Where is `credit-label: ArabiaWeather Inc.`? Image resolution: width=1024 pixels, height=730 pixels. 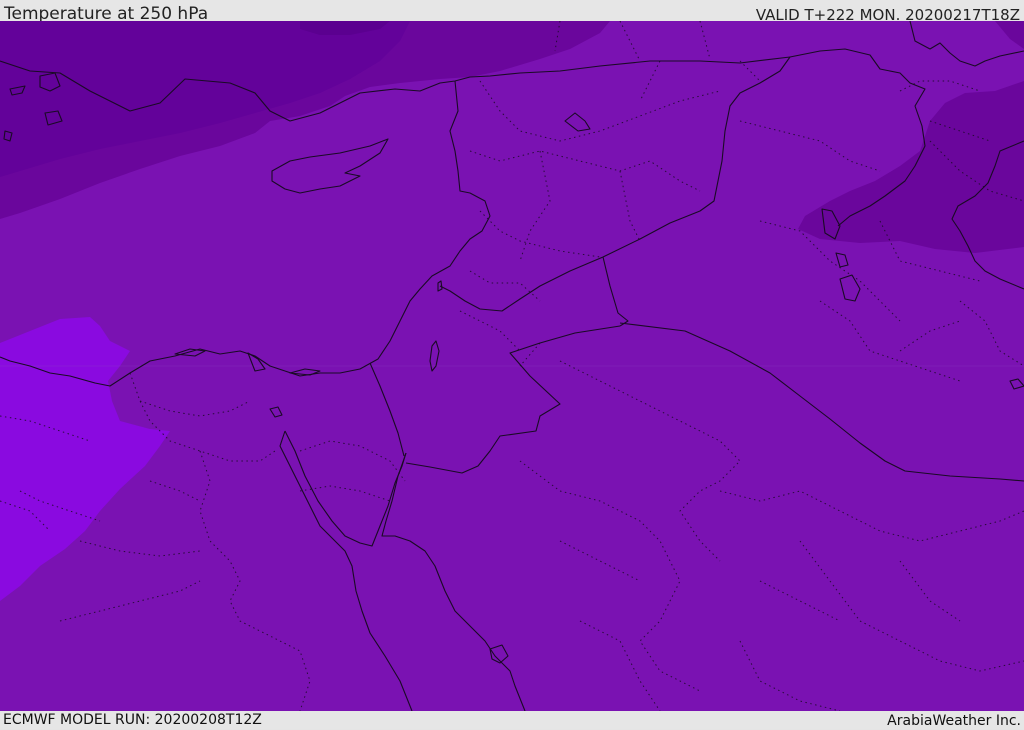
credit-label: ArabiaWeather Inc. is located at coordinates (954, 721).